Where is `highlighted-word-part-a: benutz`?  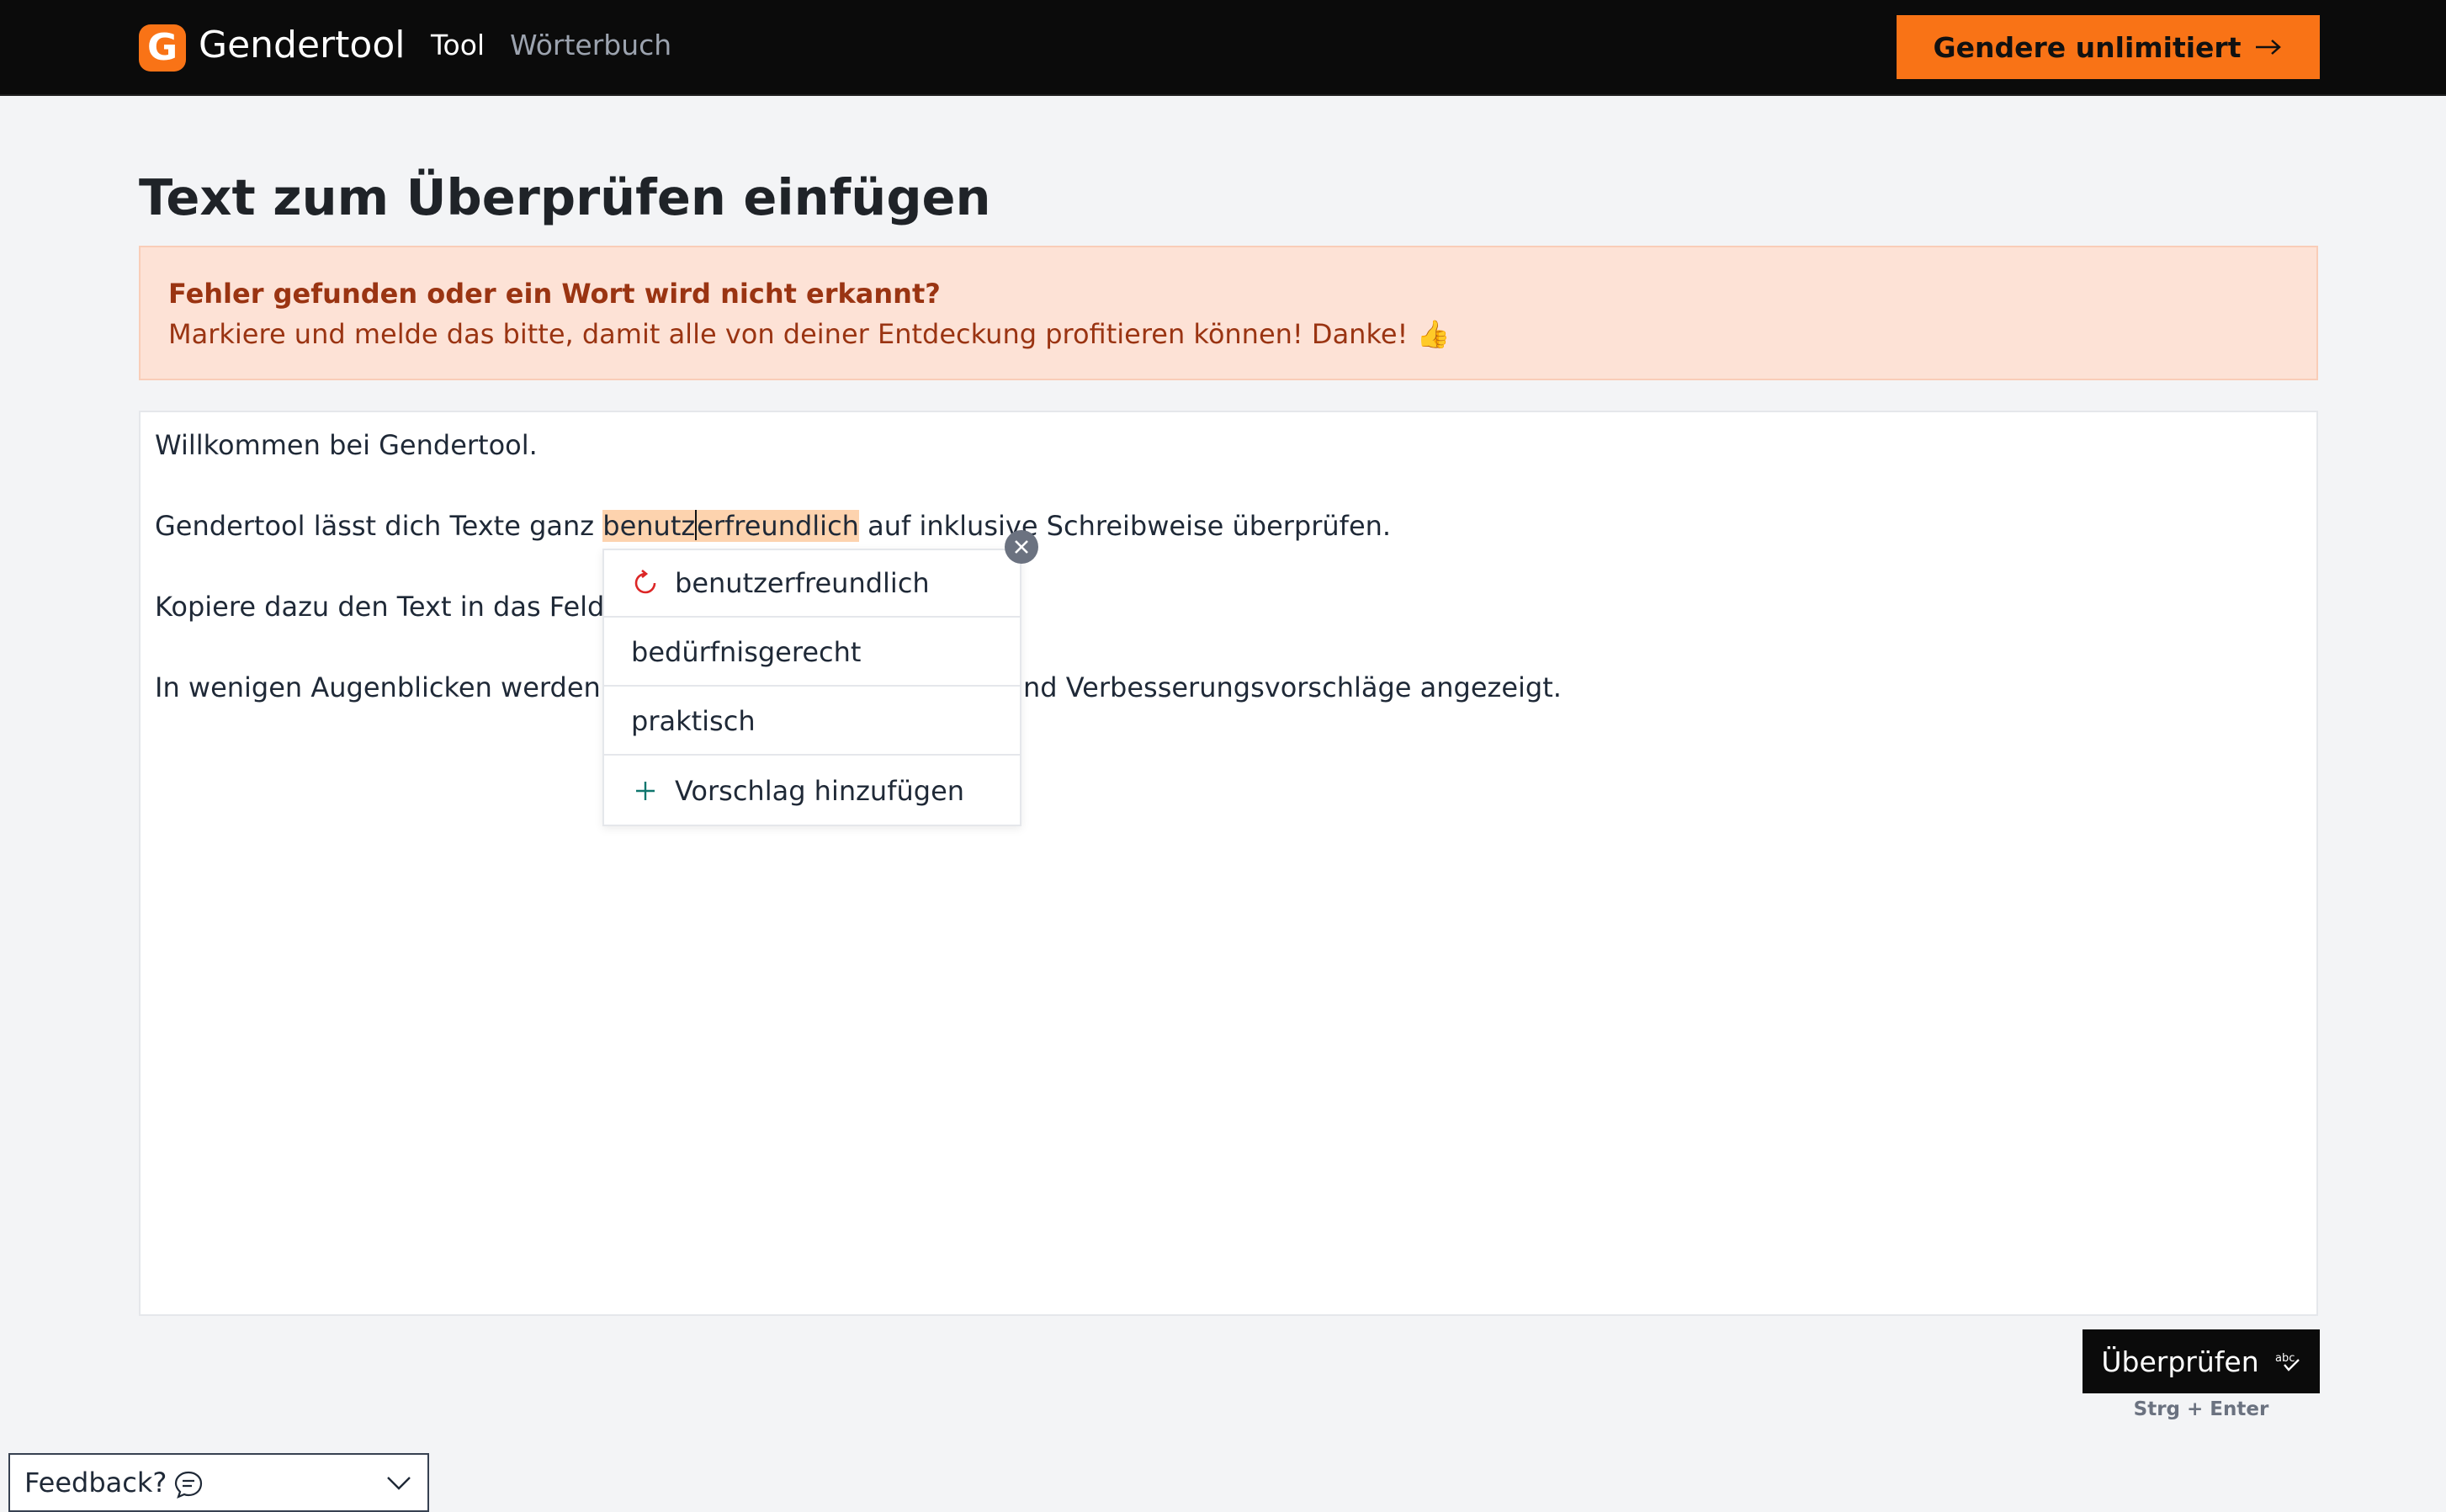 highlighted-word-part-a: benutz is located at coordinates (649, 526).